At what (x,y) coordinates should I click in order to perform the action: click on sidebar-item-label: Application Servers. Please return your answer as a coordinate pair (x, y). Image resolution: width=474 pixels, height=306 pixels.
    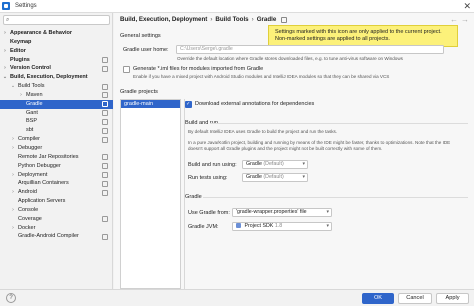
    Looking at the image, I should click on (42, 201).